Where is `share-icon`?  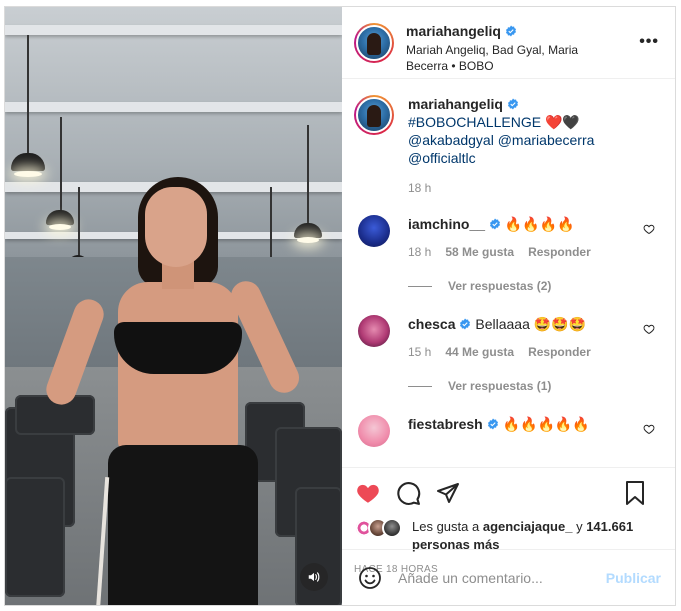
share-icon is located at coordinates (448, 493).